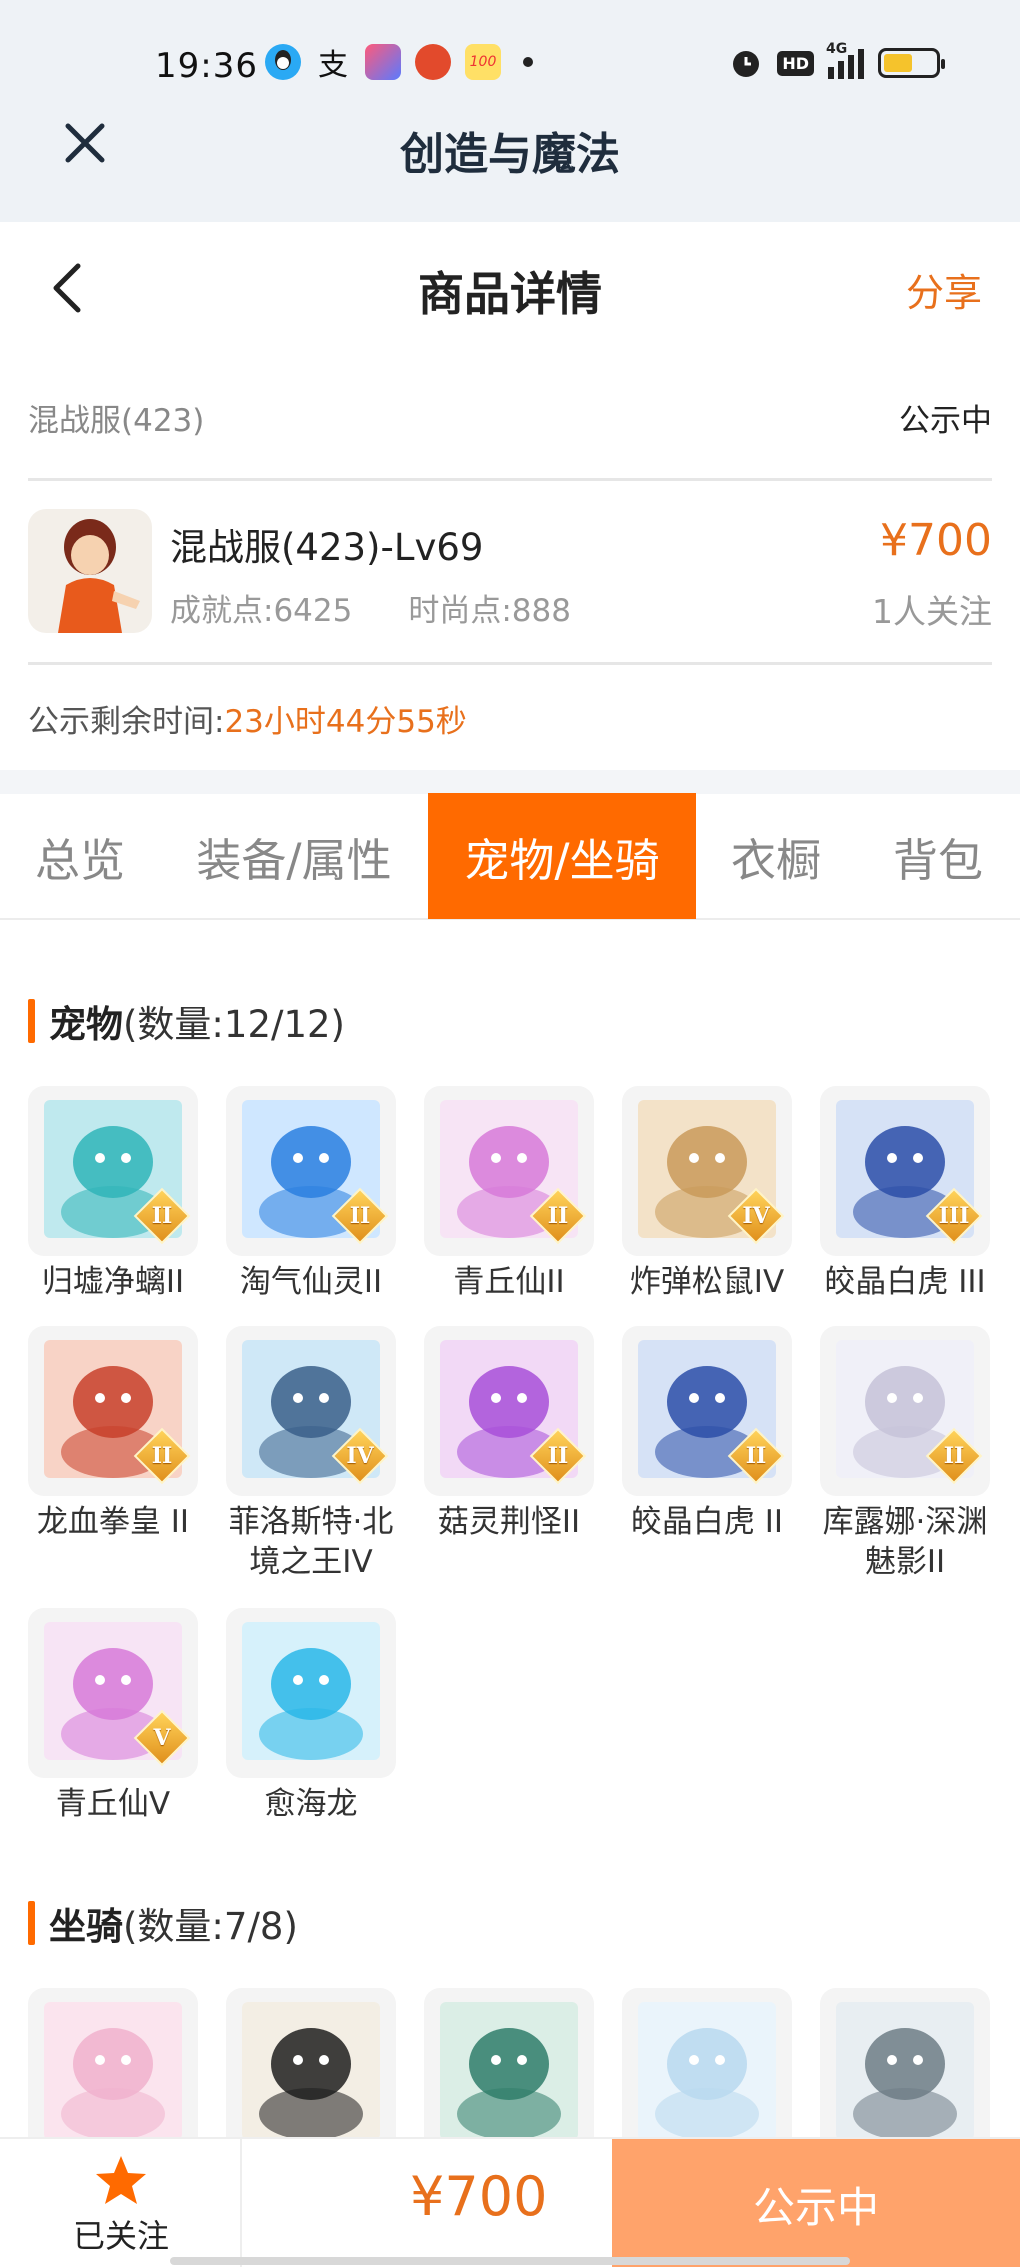 This screenshot has width=1020, height=2267. What do you see at coordinates (905, 1171) in the screenshot?
I see `white-tiger-icon: III` at bounding box center [905, 1171].